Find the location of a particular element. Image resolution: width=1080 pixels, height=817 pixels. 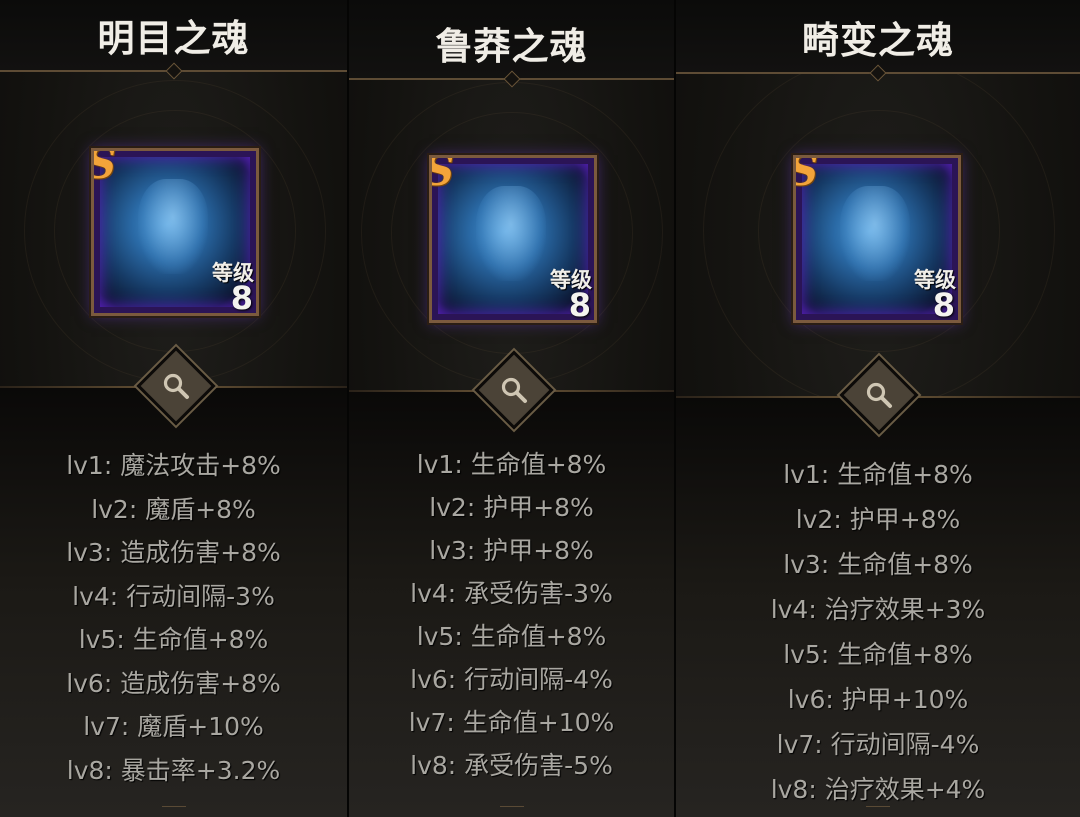

stat-line: lv7: 行动间隔-4% is located at coordinates (878, 744).